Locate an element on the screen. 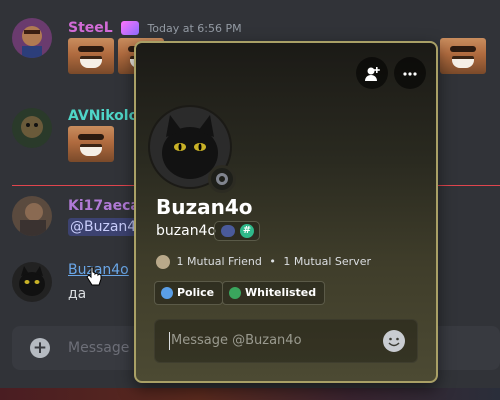 The image size is (500, 400). add-friend-icon is located at coordinates (372, 73).